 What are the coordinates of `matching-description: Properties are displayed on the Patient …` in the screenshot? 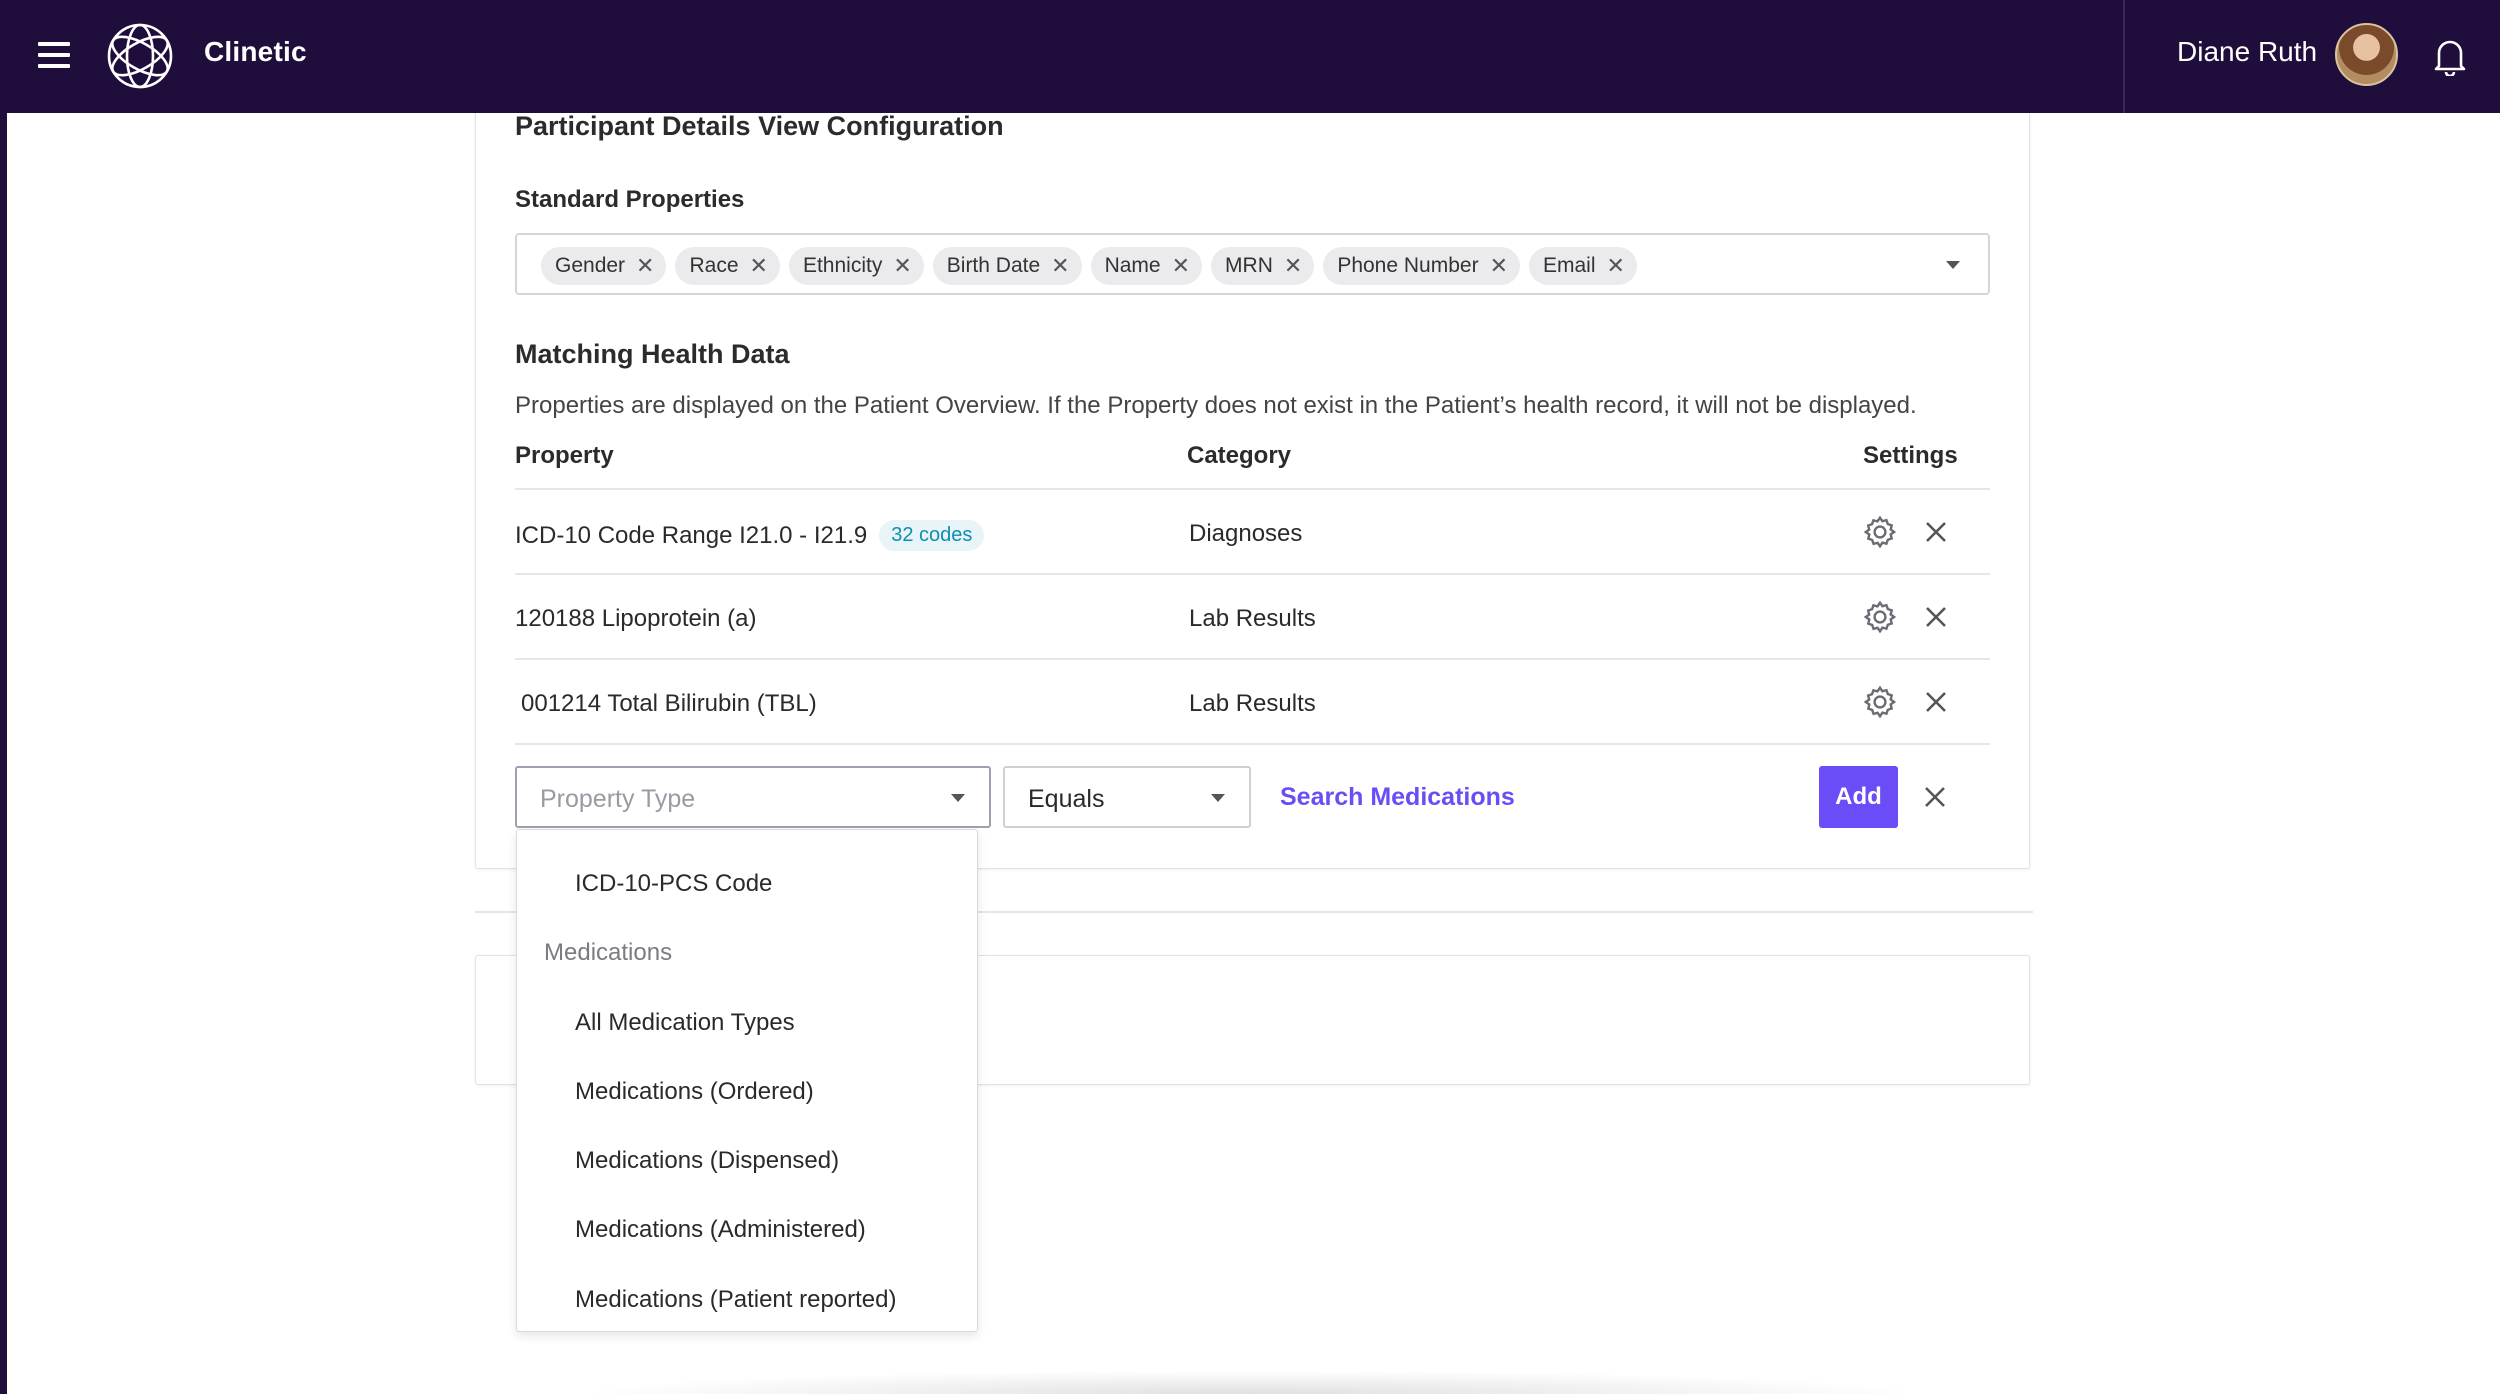 It's located at (1216, 405).